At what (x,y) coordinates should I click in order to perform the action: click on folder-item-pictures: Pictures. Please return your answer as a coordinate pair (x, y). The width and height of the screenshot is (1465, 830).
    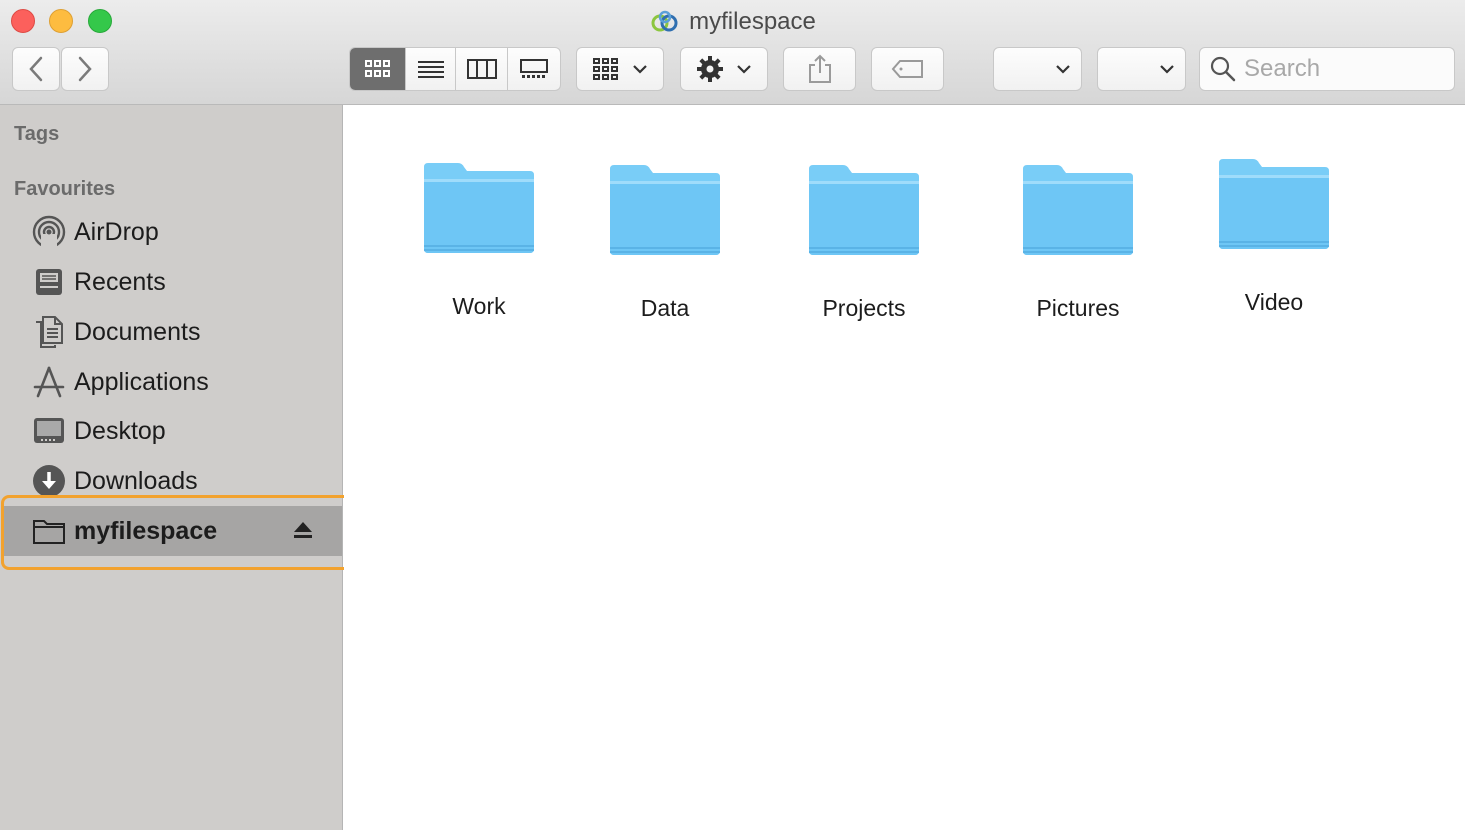
    Looking at the image, I should click on (1078, 242).